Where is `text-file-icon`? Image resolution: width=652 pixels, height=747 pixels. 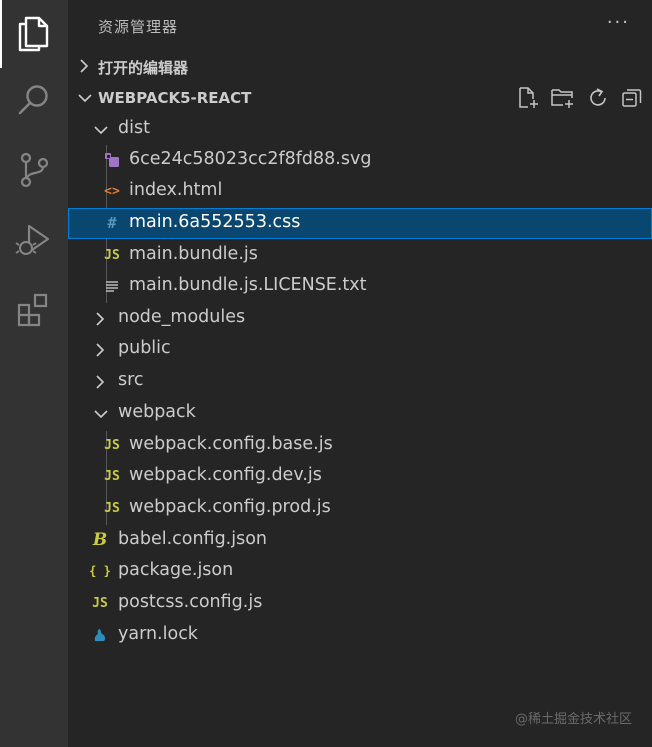 text-file-icon is located at coordinates (112, 286).